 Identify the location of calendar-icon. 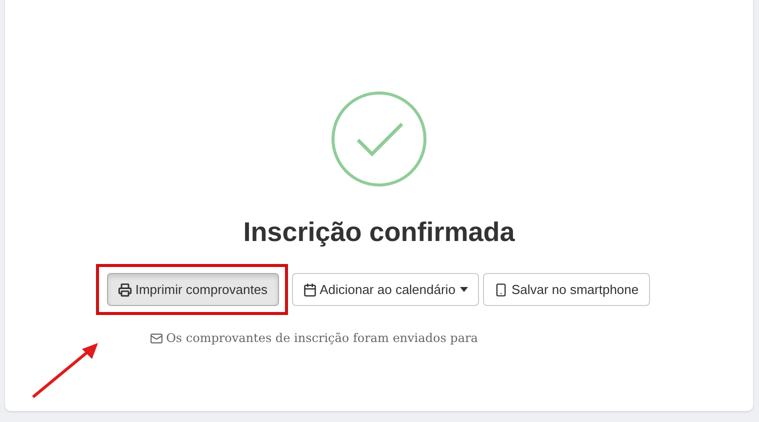
(309, 289).